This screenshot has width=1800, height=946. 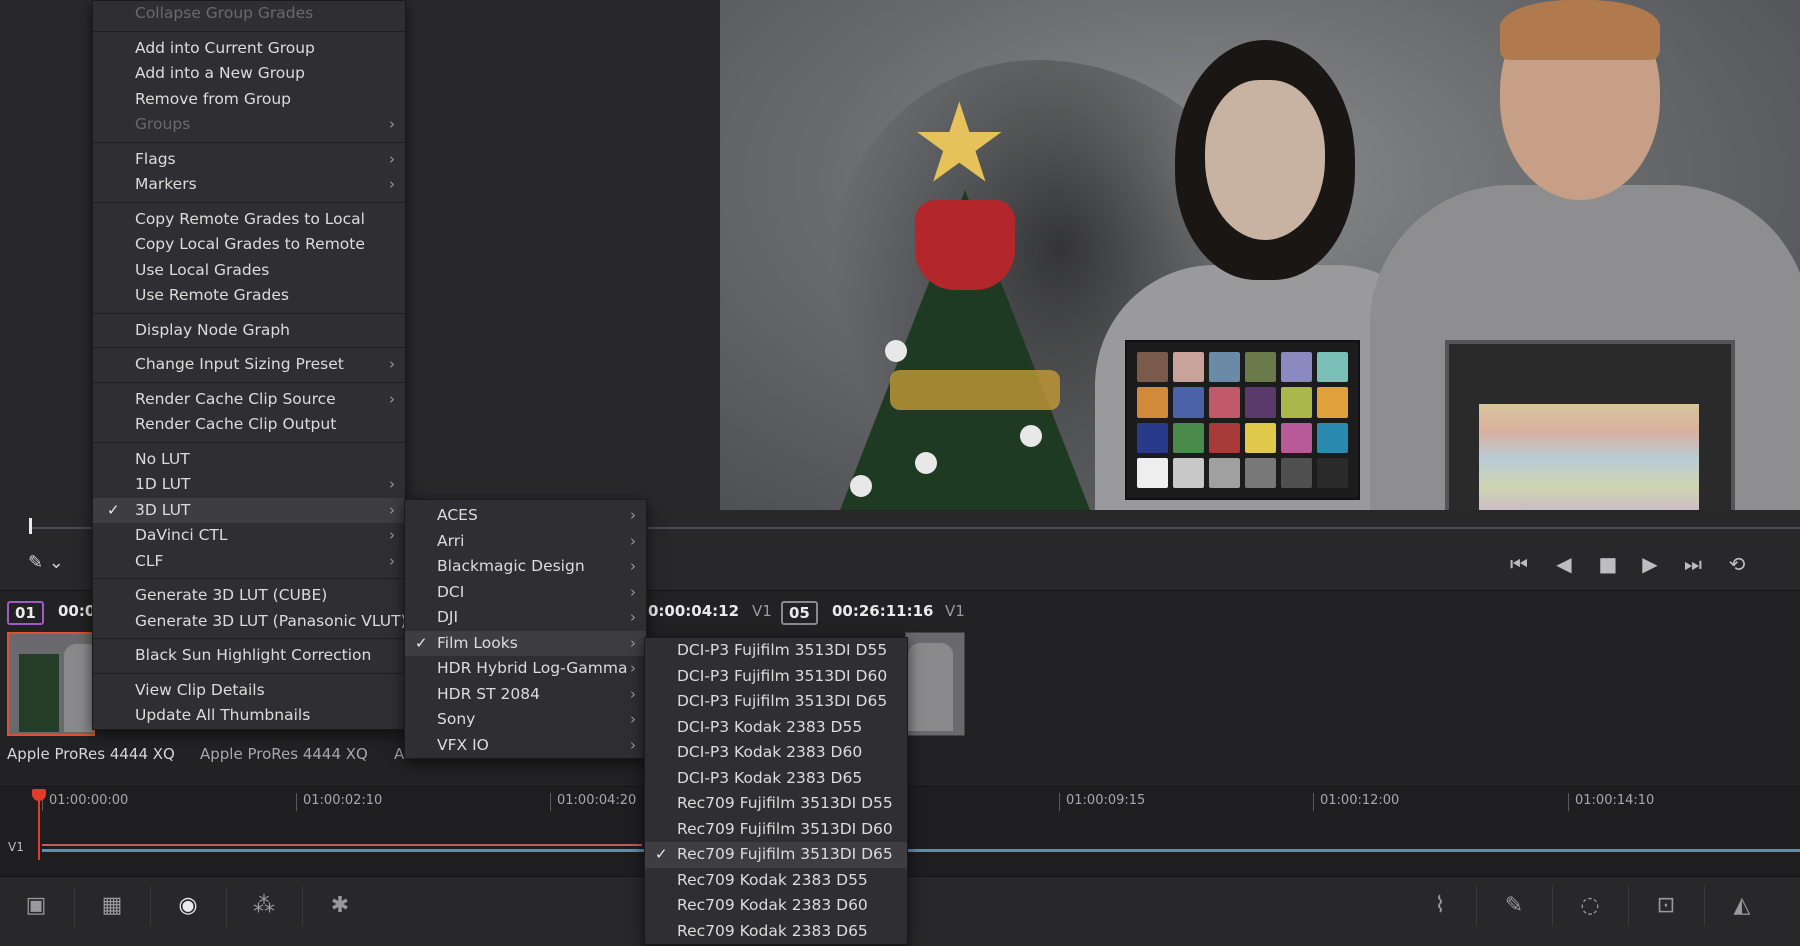 I want to click on menu-item-label: Update All Thumbnails, so click(x=223, y=715).